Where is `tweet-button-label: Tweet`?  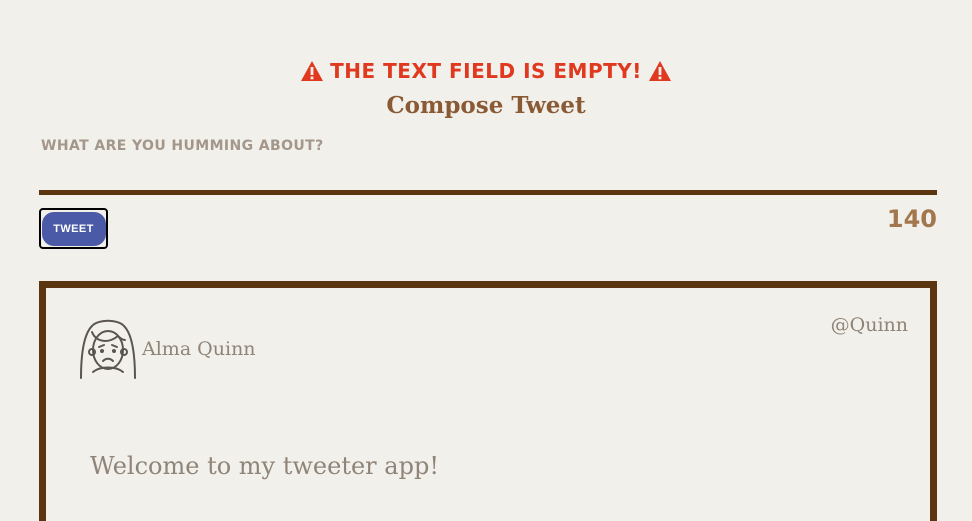
tweet-button-label: Tweet is located at coordinates (73, 228).